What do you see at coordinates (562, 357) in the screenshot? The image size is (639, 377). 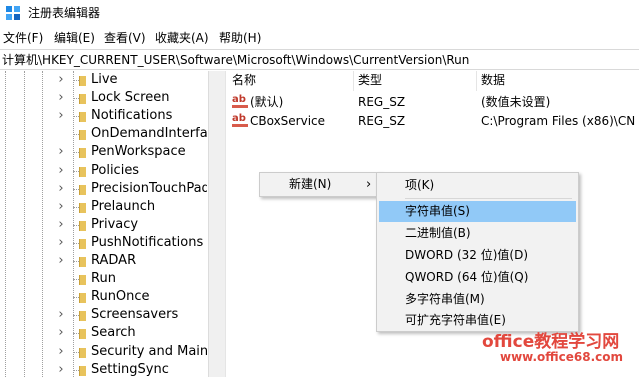 I see `watermark-url: www.office68.com` at bounding box center [562, 357].